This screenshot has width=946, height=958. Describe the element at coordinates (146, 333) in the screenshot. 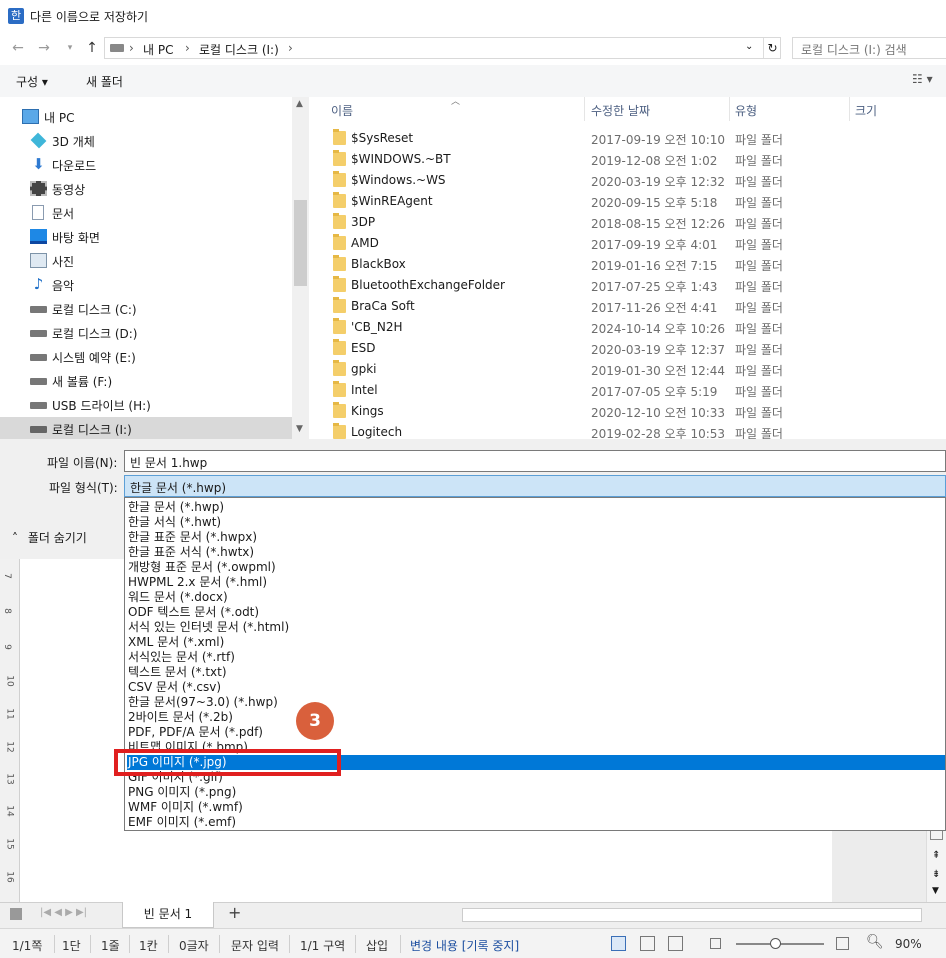

I see `nav-item-drive-d: 로컬 디스크 (D:)` at that location.